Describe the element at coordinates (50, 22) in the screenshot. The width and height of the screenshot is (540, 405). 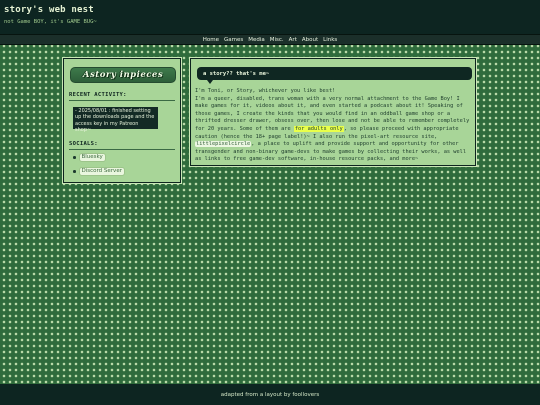
I see `site-tagline: not Game BOY, it's GAME BUG~` at that location.